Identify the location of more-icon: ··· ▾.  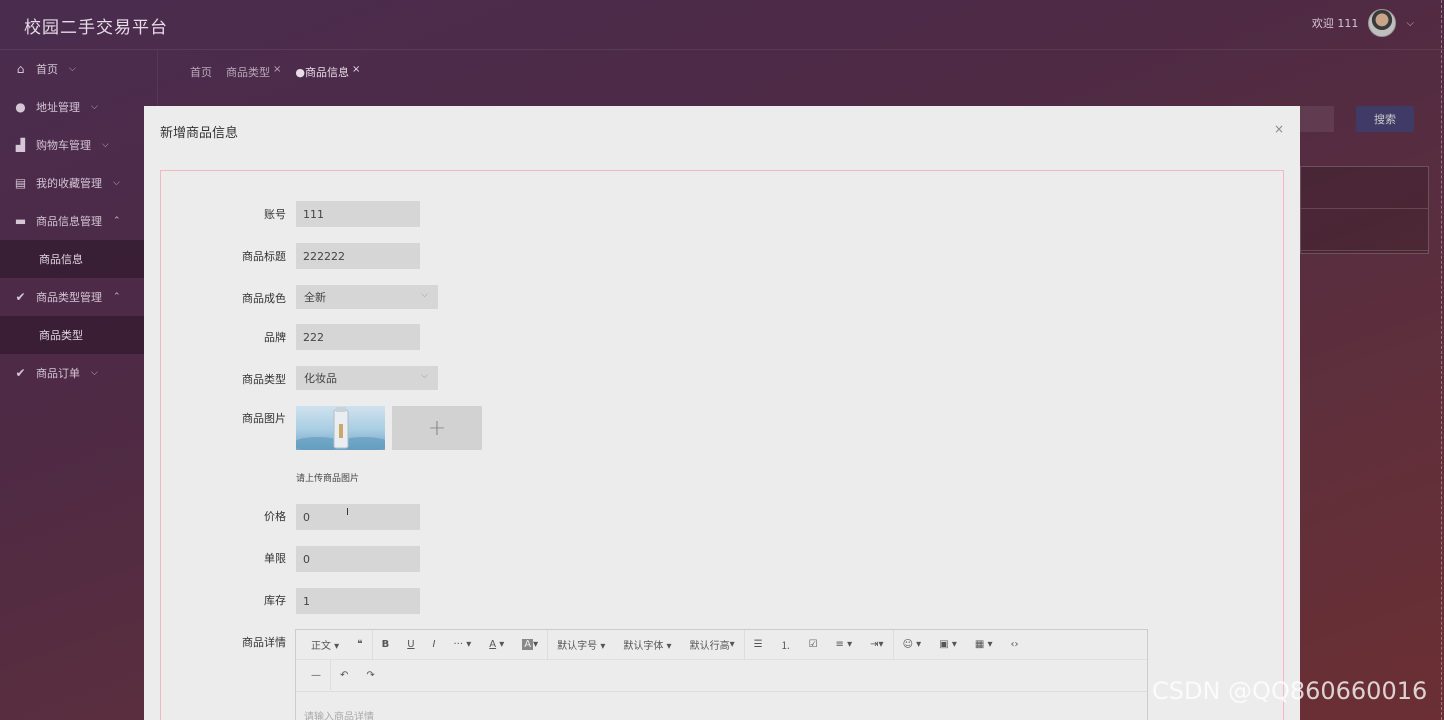
(463, 644).